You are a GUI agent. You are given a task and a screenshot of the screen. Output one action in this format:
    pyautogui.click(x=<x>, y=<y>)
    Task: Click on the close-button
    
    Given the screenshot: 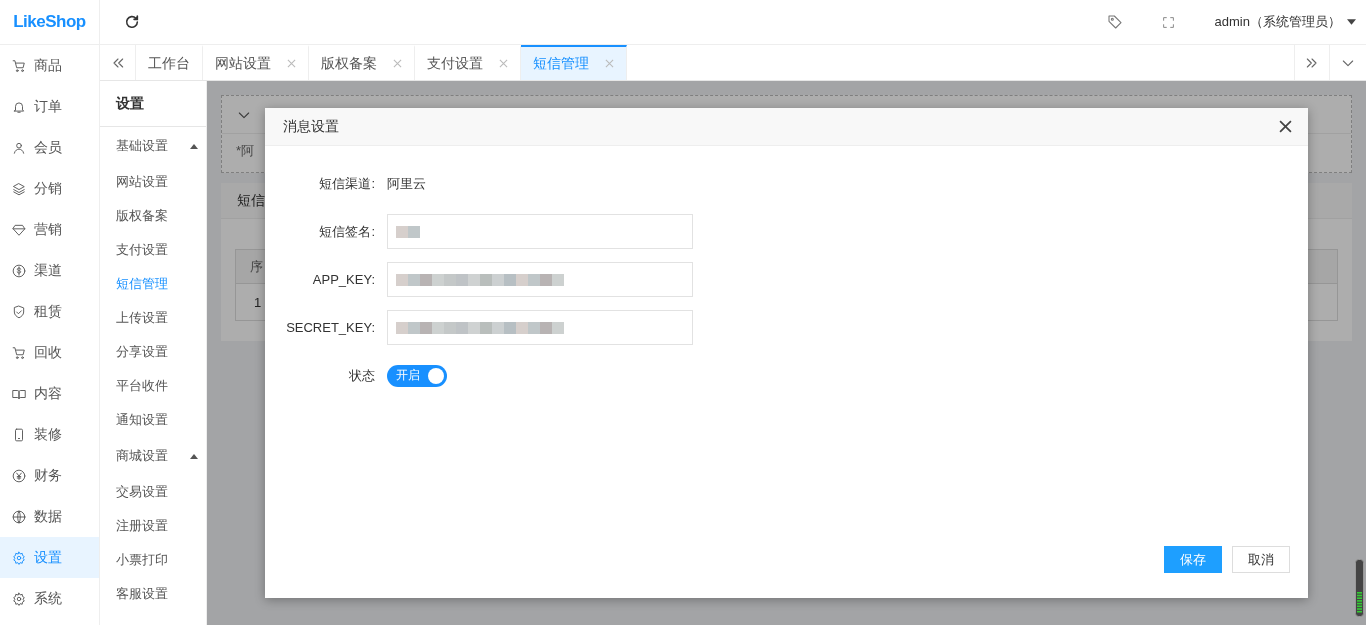 What is the action you would take?
    pyautogui.click(x=1285, y=126)
    